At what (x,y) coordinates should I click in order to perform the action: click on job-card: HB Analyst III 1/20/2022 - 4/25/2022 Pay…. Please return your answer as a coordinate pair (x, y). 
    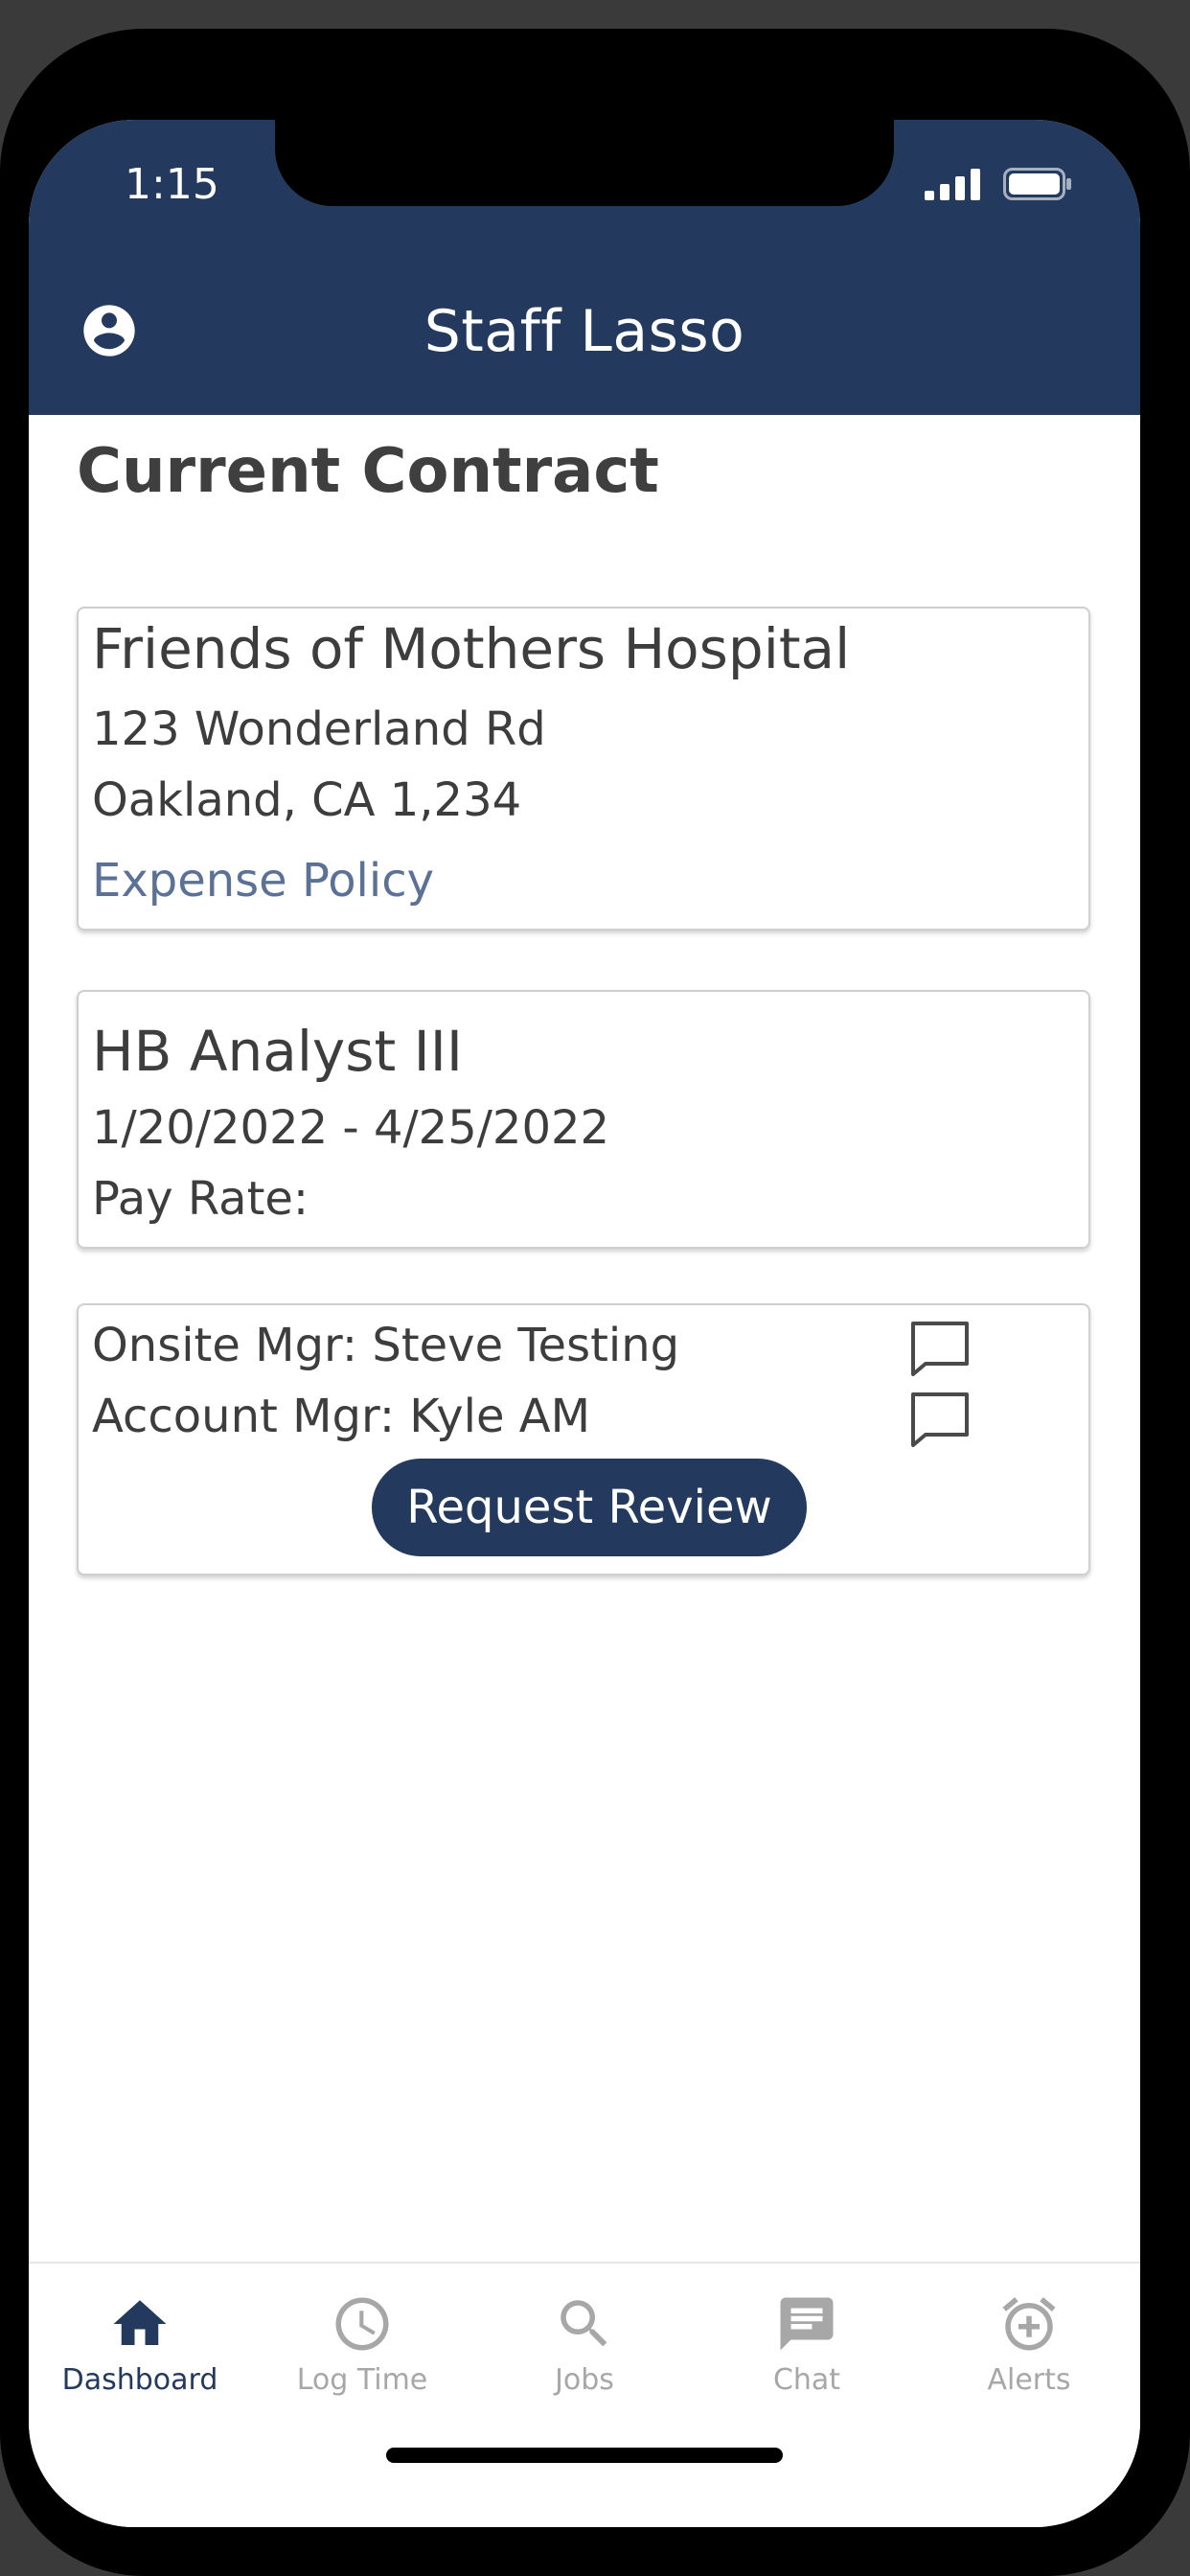
    Looking at the image, I should click on (584, 1119).